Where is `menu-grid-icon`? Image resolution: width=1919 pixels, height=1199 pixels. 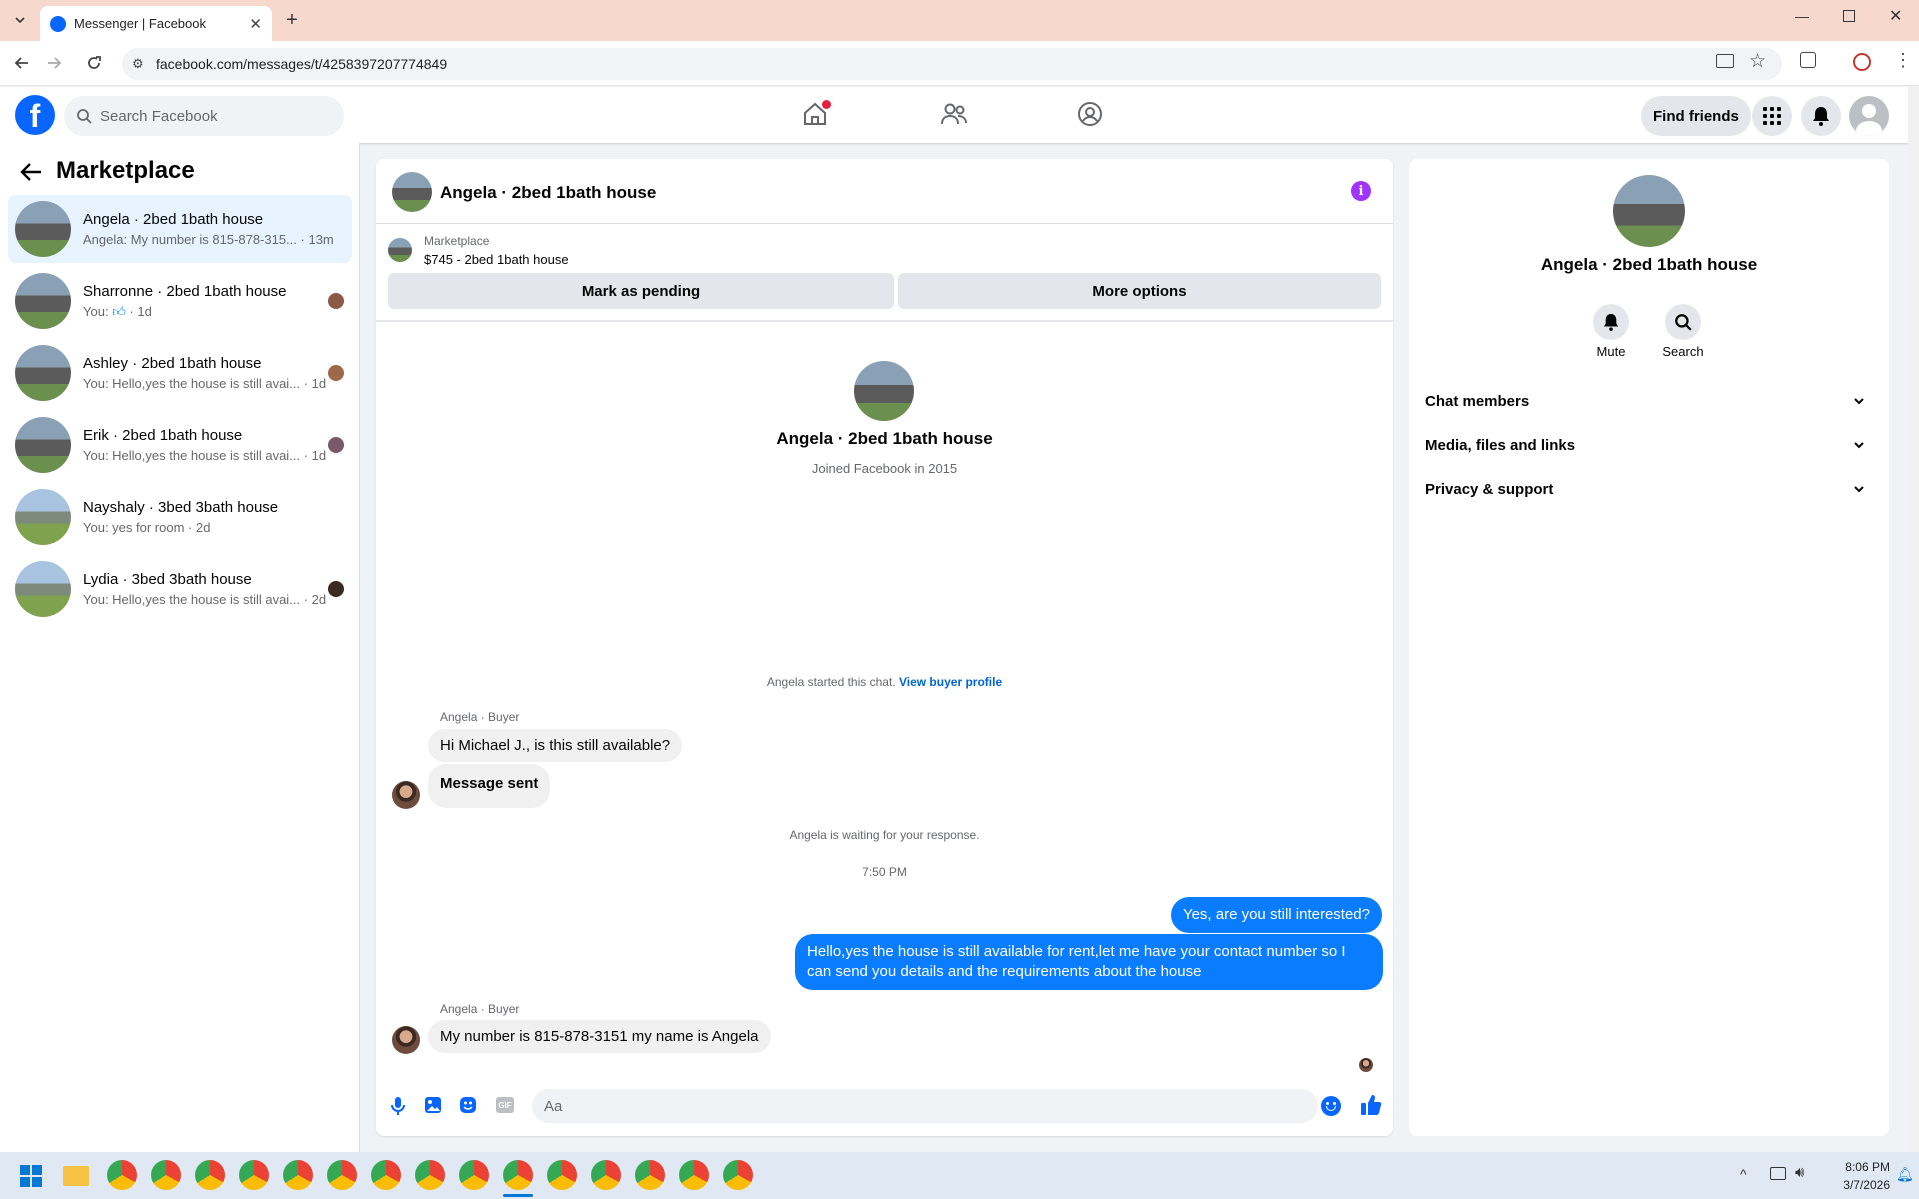 menu-grid-icon is located at coordinates (1772, 116).